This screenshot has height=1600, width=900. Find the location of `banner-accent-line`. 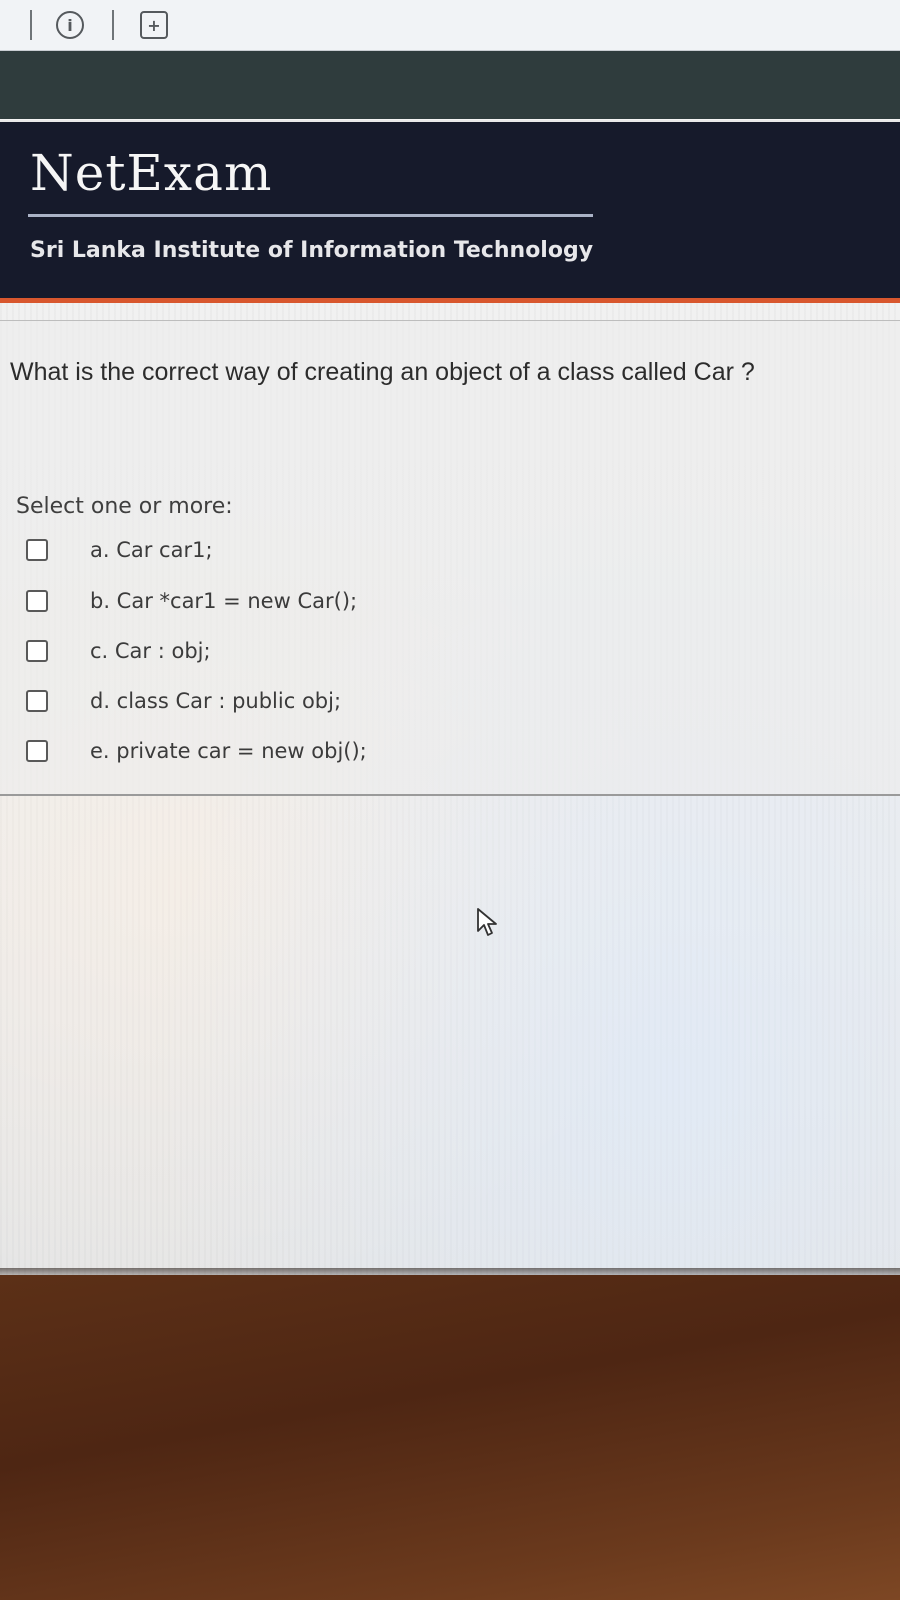

banner-accent-line is located at coordinates (450, 300).